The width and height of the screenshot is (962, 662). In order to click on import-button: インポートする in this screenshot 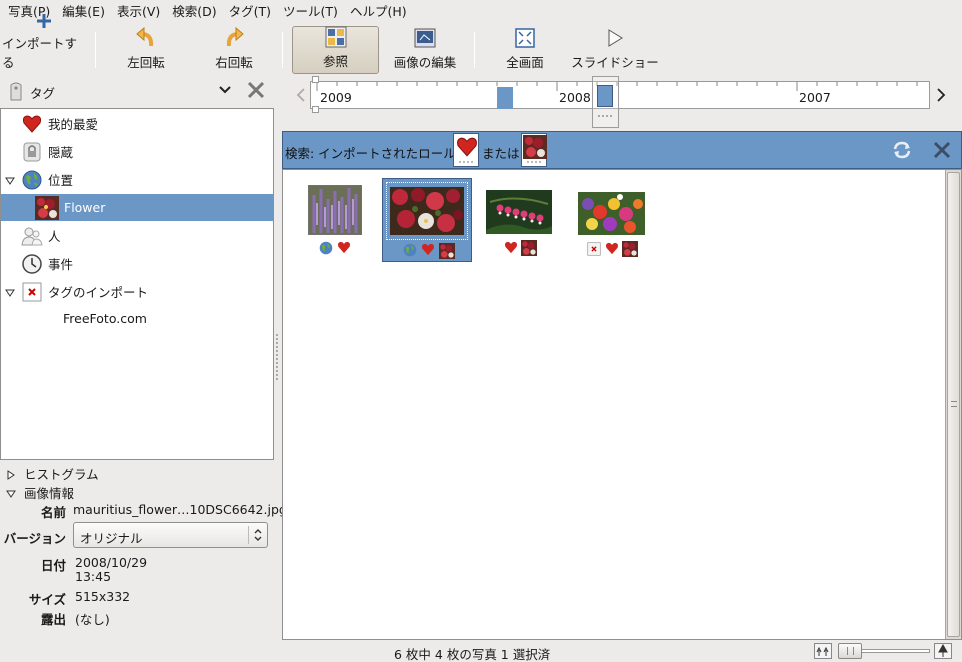, I will do `click(44, 44)`.